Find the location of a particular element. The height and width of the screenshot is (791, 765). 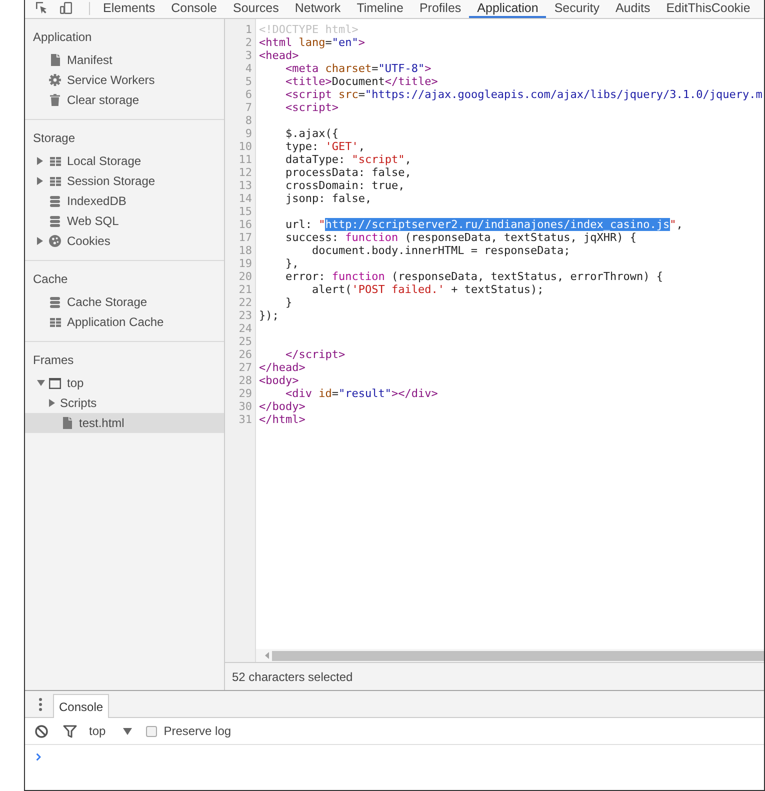

code-line: processData: false, is located at coordinates (349, 172).